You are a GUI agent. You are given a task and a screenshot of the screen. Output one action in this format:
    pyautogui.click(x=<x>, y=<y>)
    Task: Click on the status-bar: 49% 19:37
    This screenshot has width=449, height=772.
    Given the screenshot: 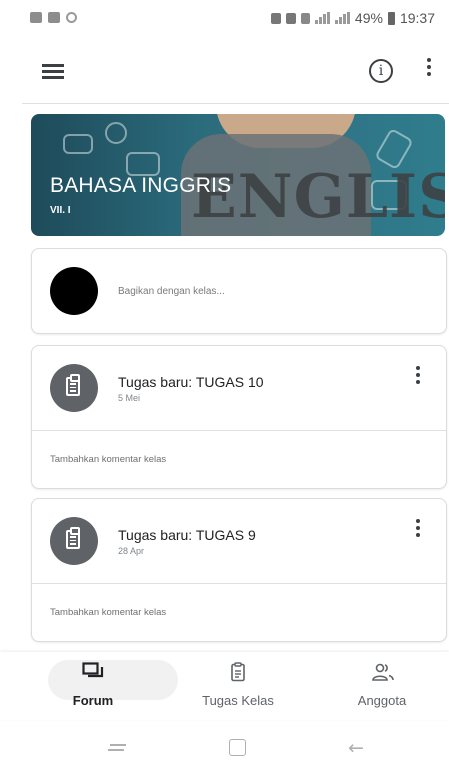 What is the action you would take?
    pyautogui.click(x=224, y=20)
    